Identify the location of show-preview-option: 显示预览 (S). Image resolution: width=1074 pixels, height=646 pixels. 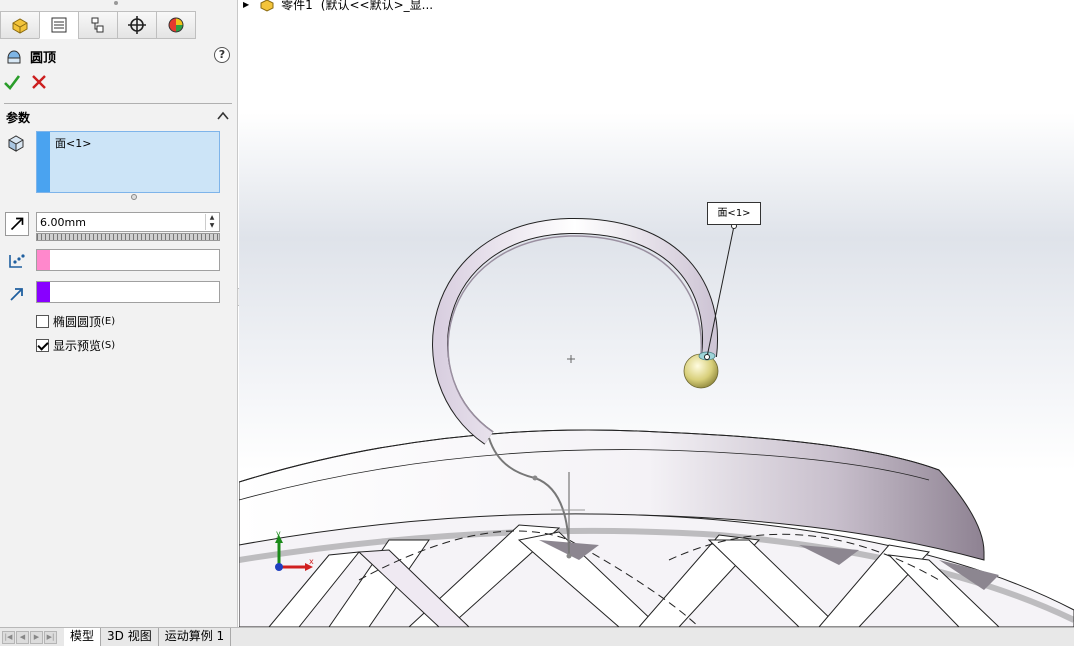
(75, 345).